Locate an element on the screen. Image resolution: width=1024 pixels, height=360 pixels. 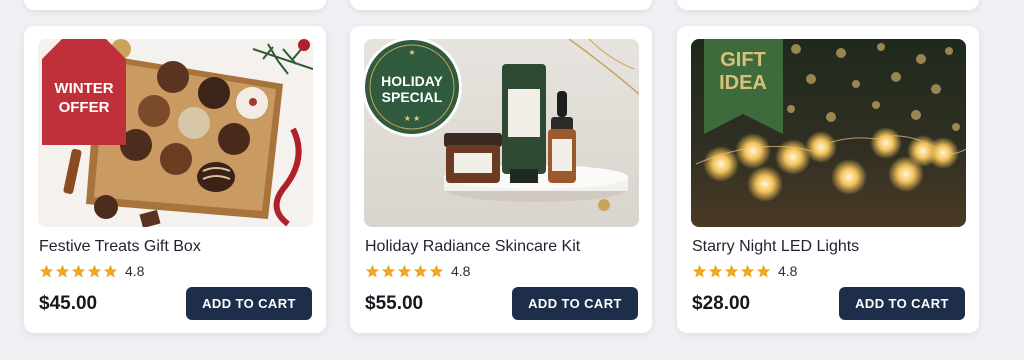
product-title: Holiday Radiance Skincare Kit is located at coordinates (472, 247).